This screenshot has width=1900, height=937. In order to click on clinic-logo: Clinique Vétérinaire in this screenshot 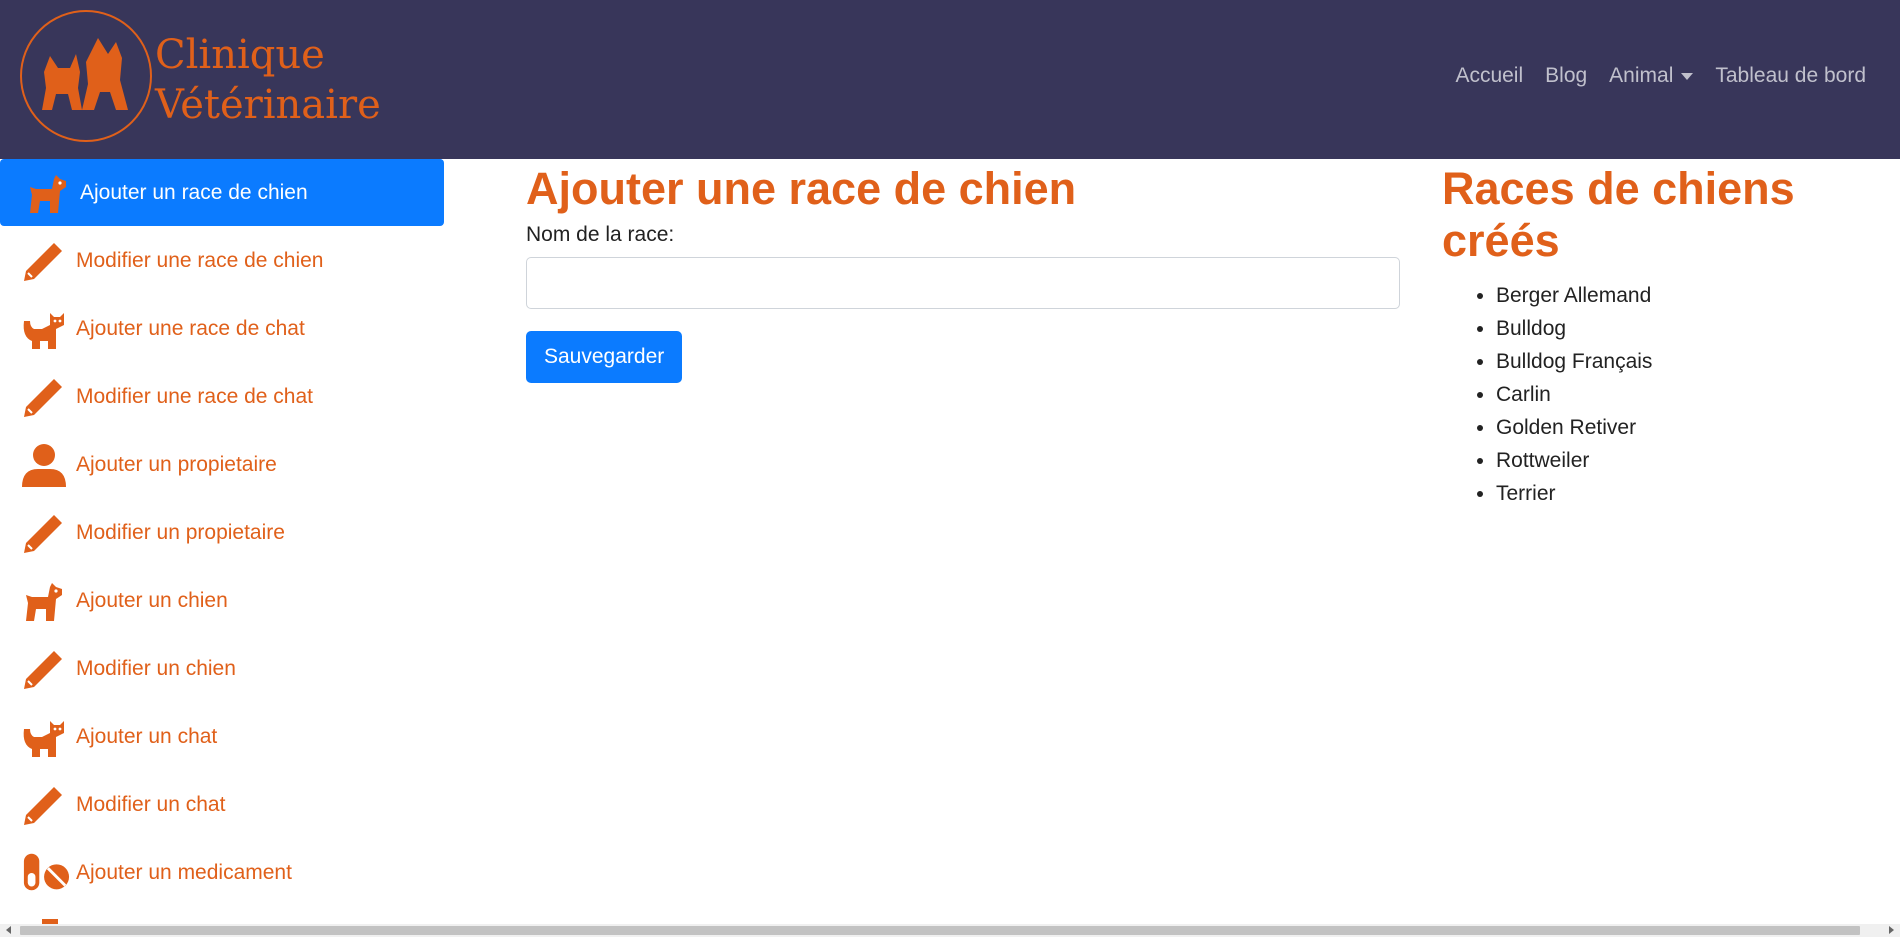, I will do `click(200, 77)`.